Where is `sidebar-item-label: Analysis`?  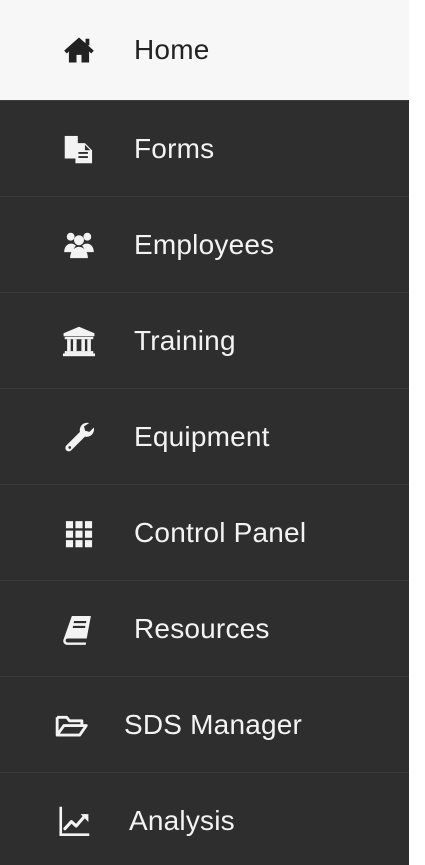
sidebar-item-label: Analysis is located at coordinates (182, 820).